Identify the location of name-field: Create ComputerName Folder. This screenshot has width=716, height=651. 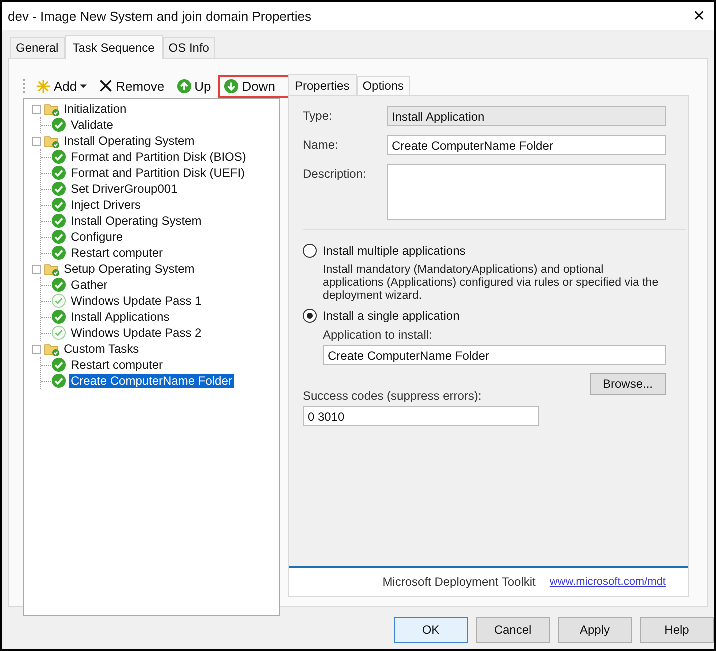
(526, 145).